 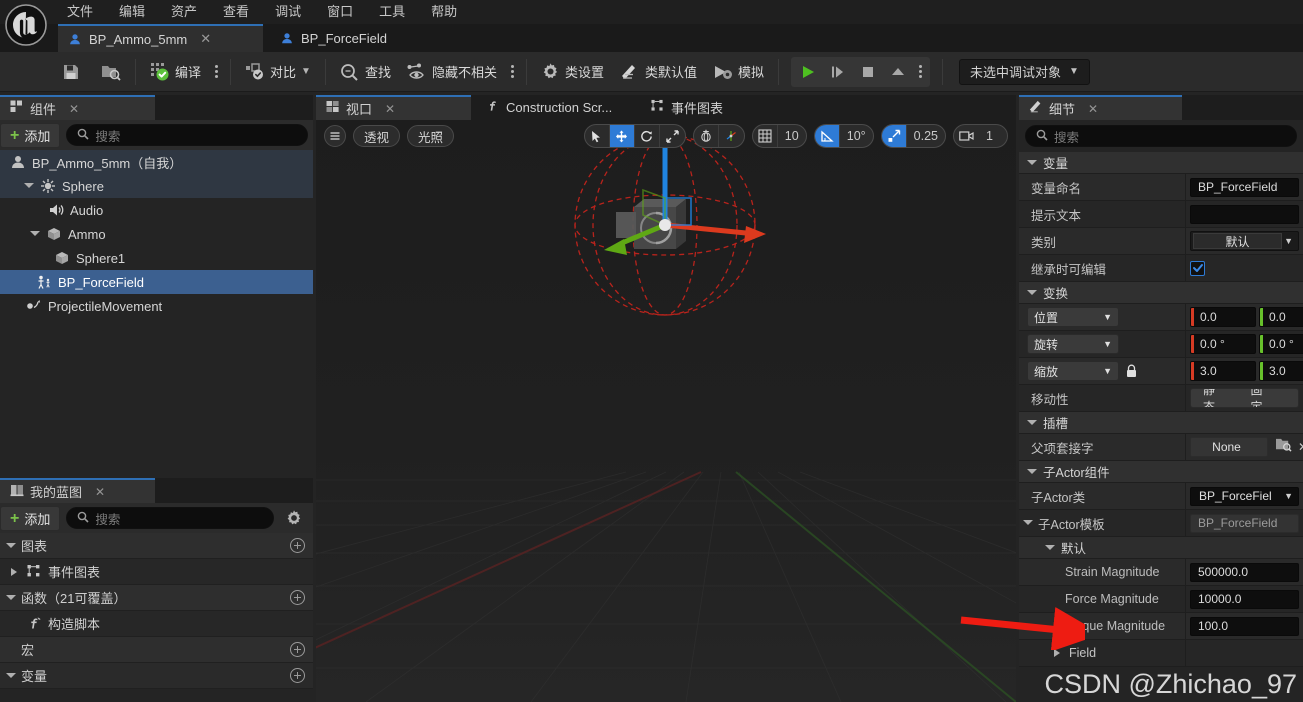 I want to click on viewport-menu-button, so click(x=335, y=136).